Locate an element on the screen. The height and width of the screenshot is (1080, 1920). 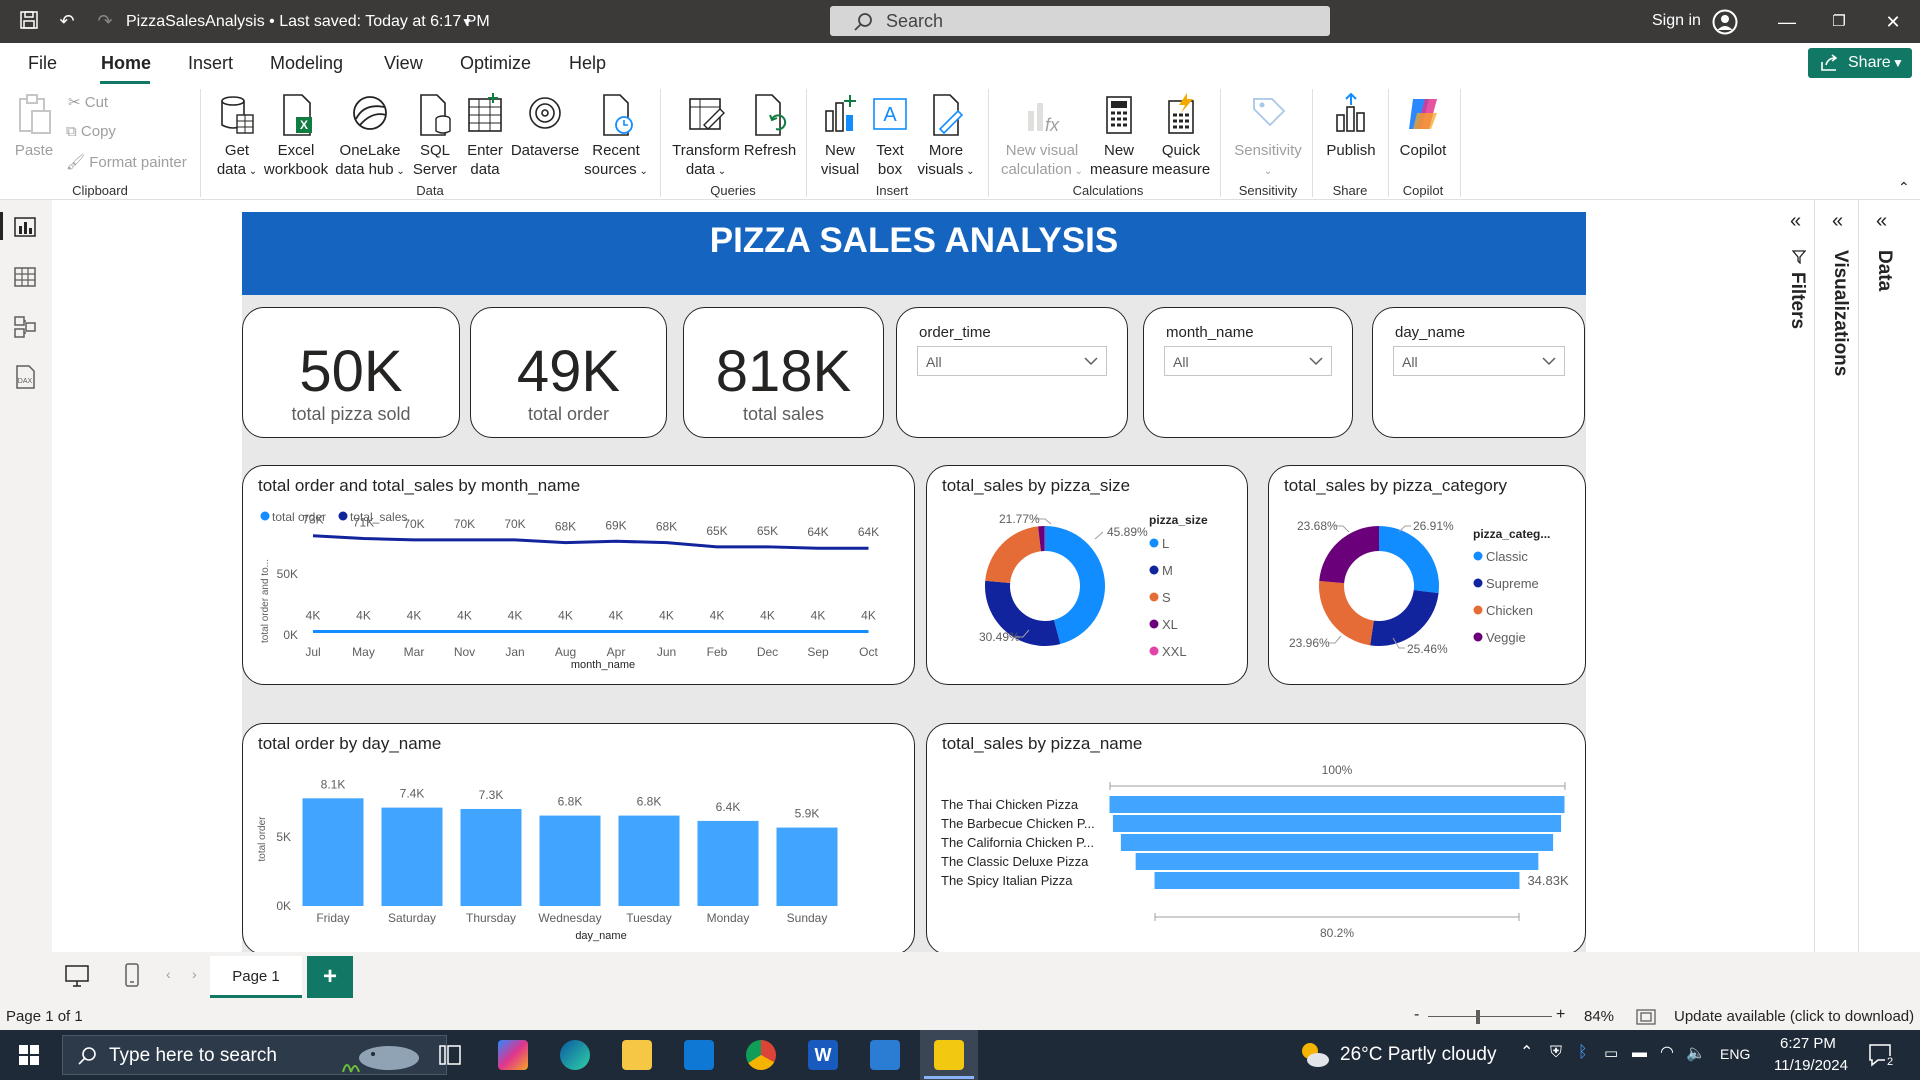
new-measure-button: New measure is located at coordinates (1119, 136).